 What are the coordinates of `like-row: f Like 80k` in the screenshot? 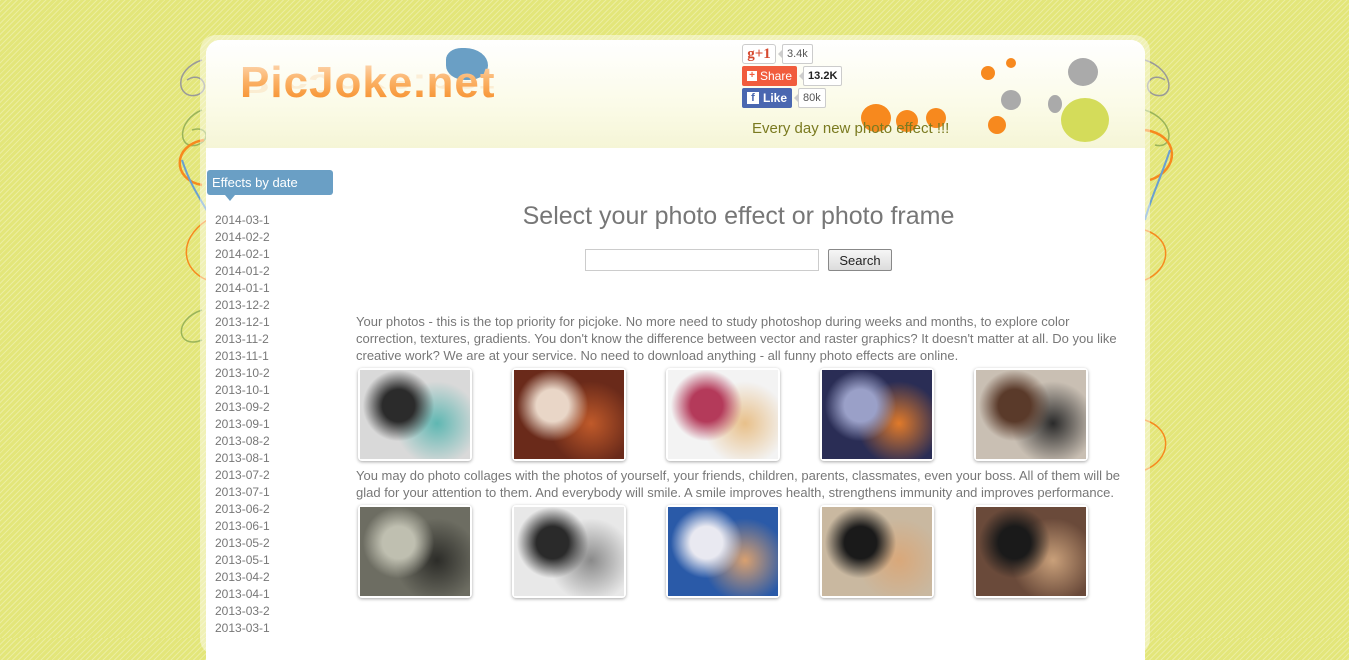 It's located at (792, 98).